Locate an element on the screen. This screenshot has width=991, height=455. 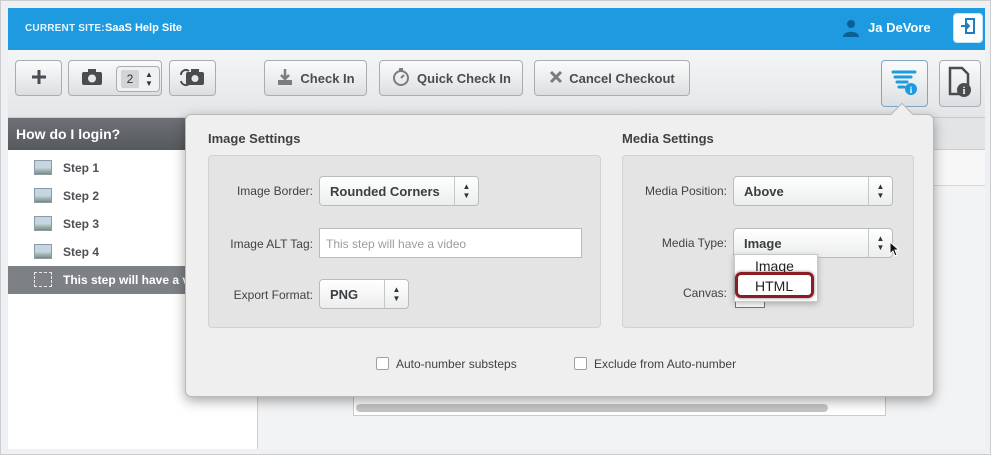
exclude-auto-number-checkbox is located at coordinates (580, 363).